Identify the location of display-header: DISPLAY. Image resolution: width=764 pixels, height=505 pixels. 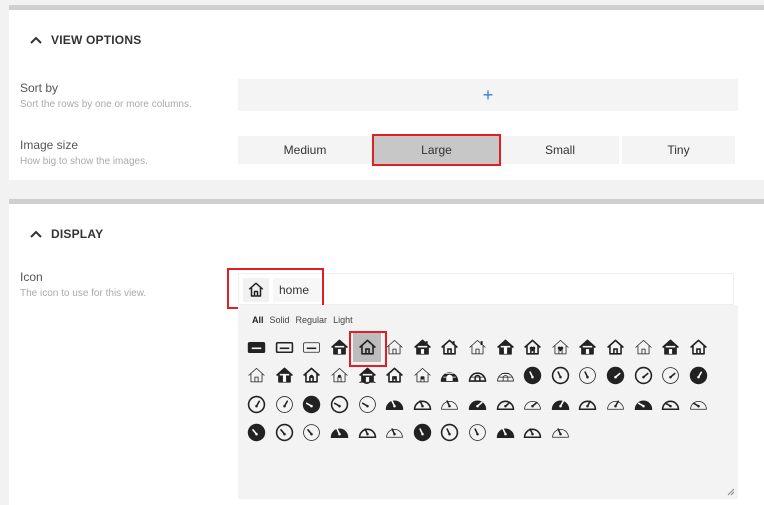
(66, 234).